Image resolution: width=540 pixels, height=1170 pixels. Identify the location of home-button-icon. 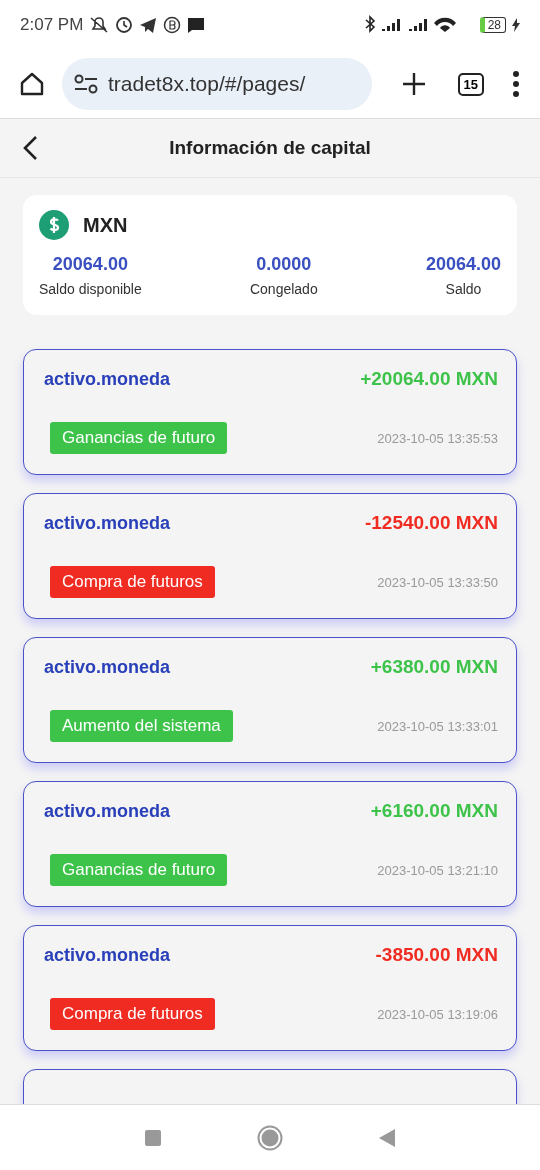
(270, 1137).